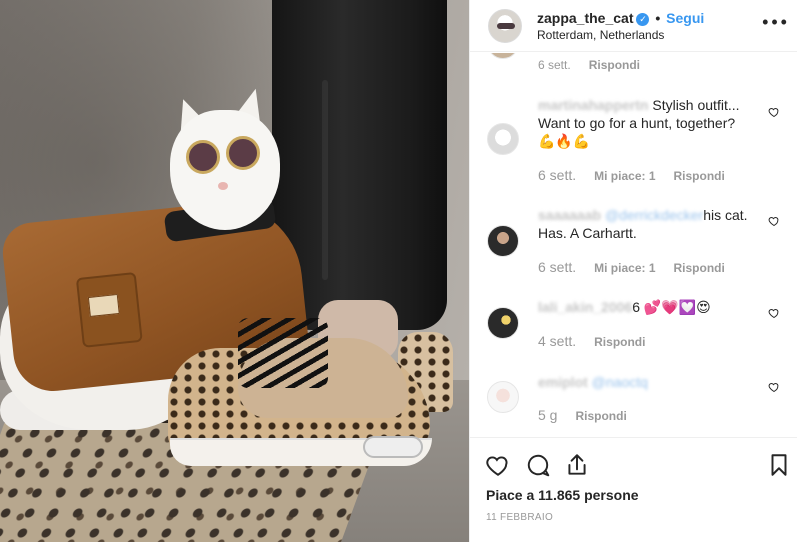 The height and width of the screenshot is (542, 797). What do you see at coordinates (519, 517) in the screenshot?
I see `post-date: 11 FEBBRAIO` at bounding box center [519, 517].